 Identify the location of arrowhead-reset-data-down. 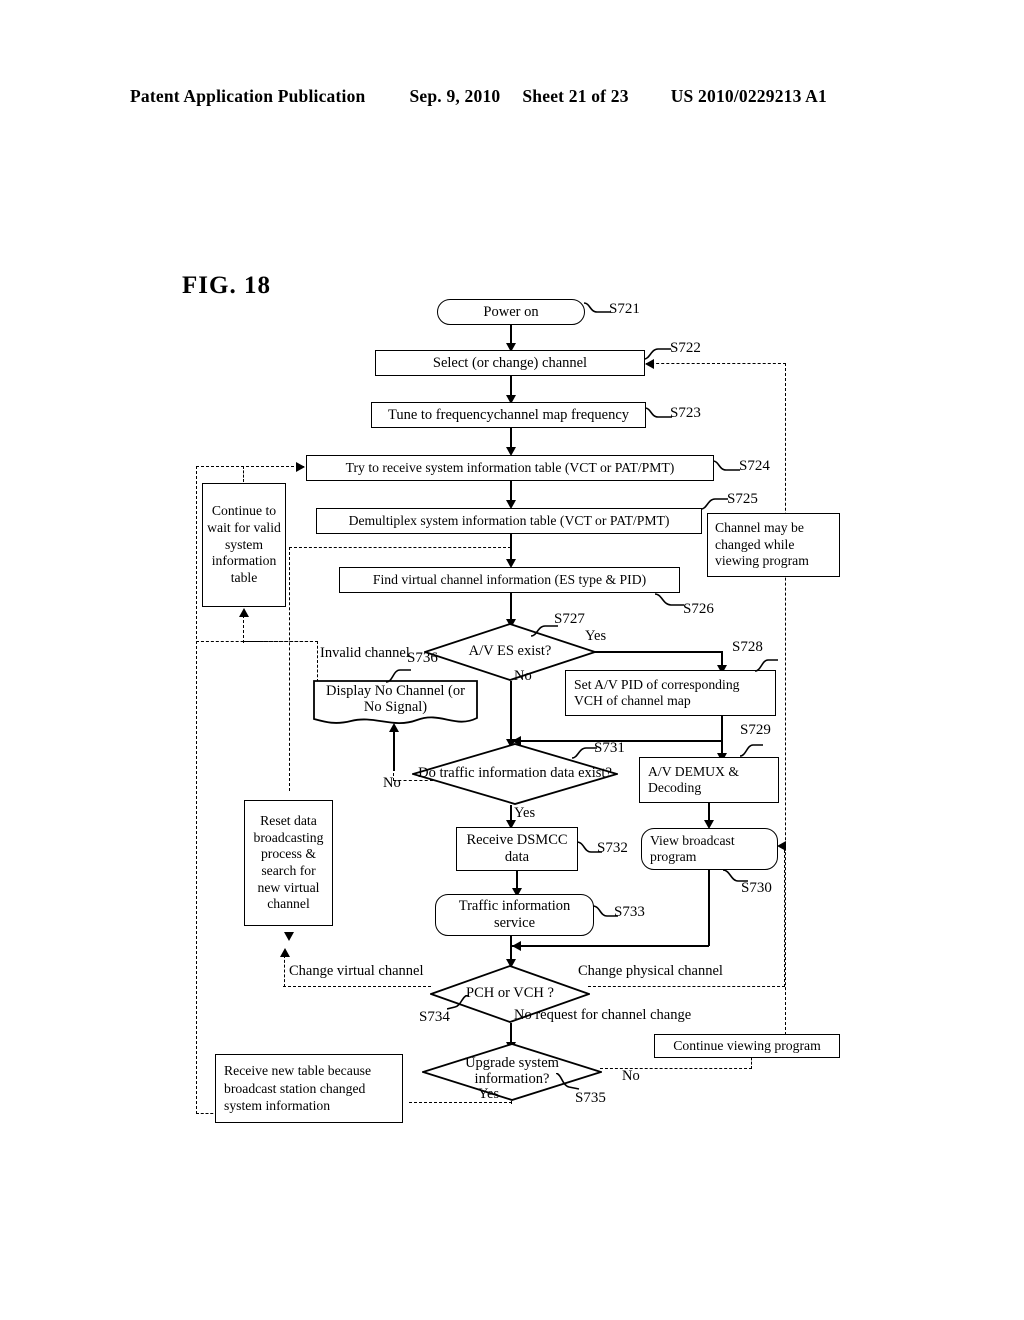
(289, 936).